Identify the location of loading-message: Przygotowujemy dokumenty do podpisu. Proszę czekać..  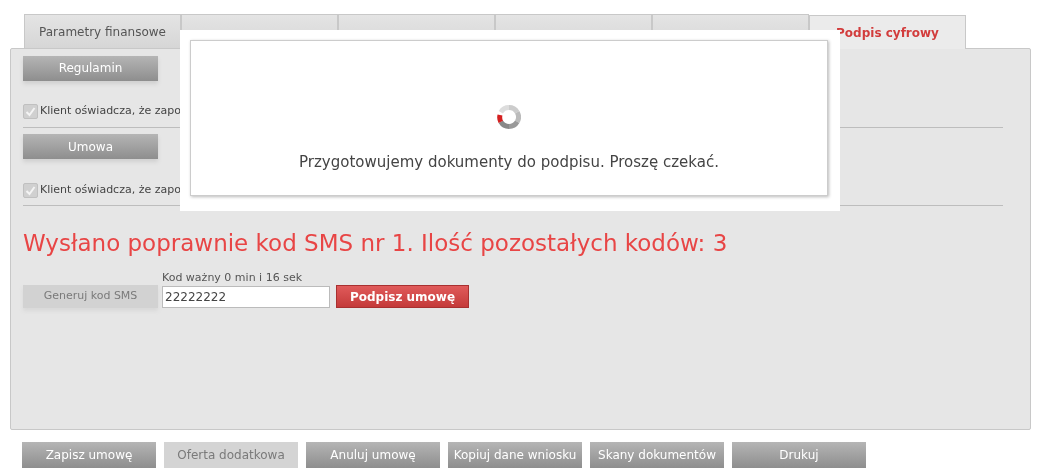
(509, 162).